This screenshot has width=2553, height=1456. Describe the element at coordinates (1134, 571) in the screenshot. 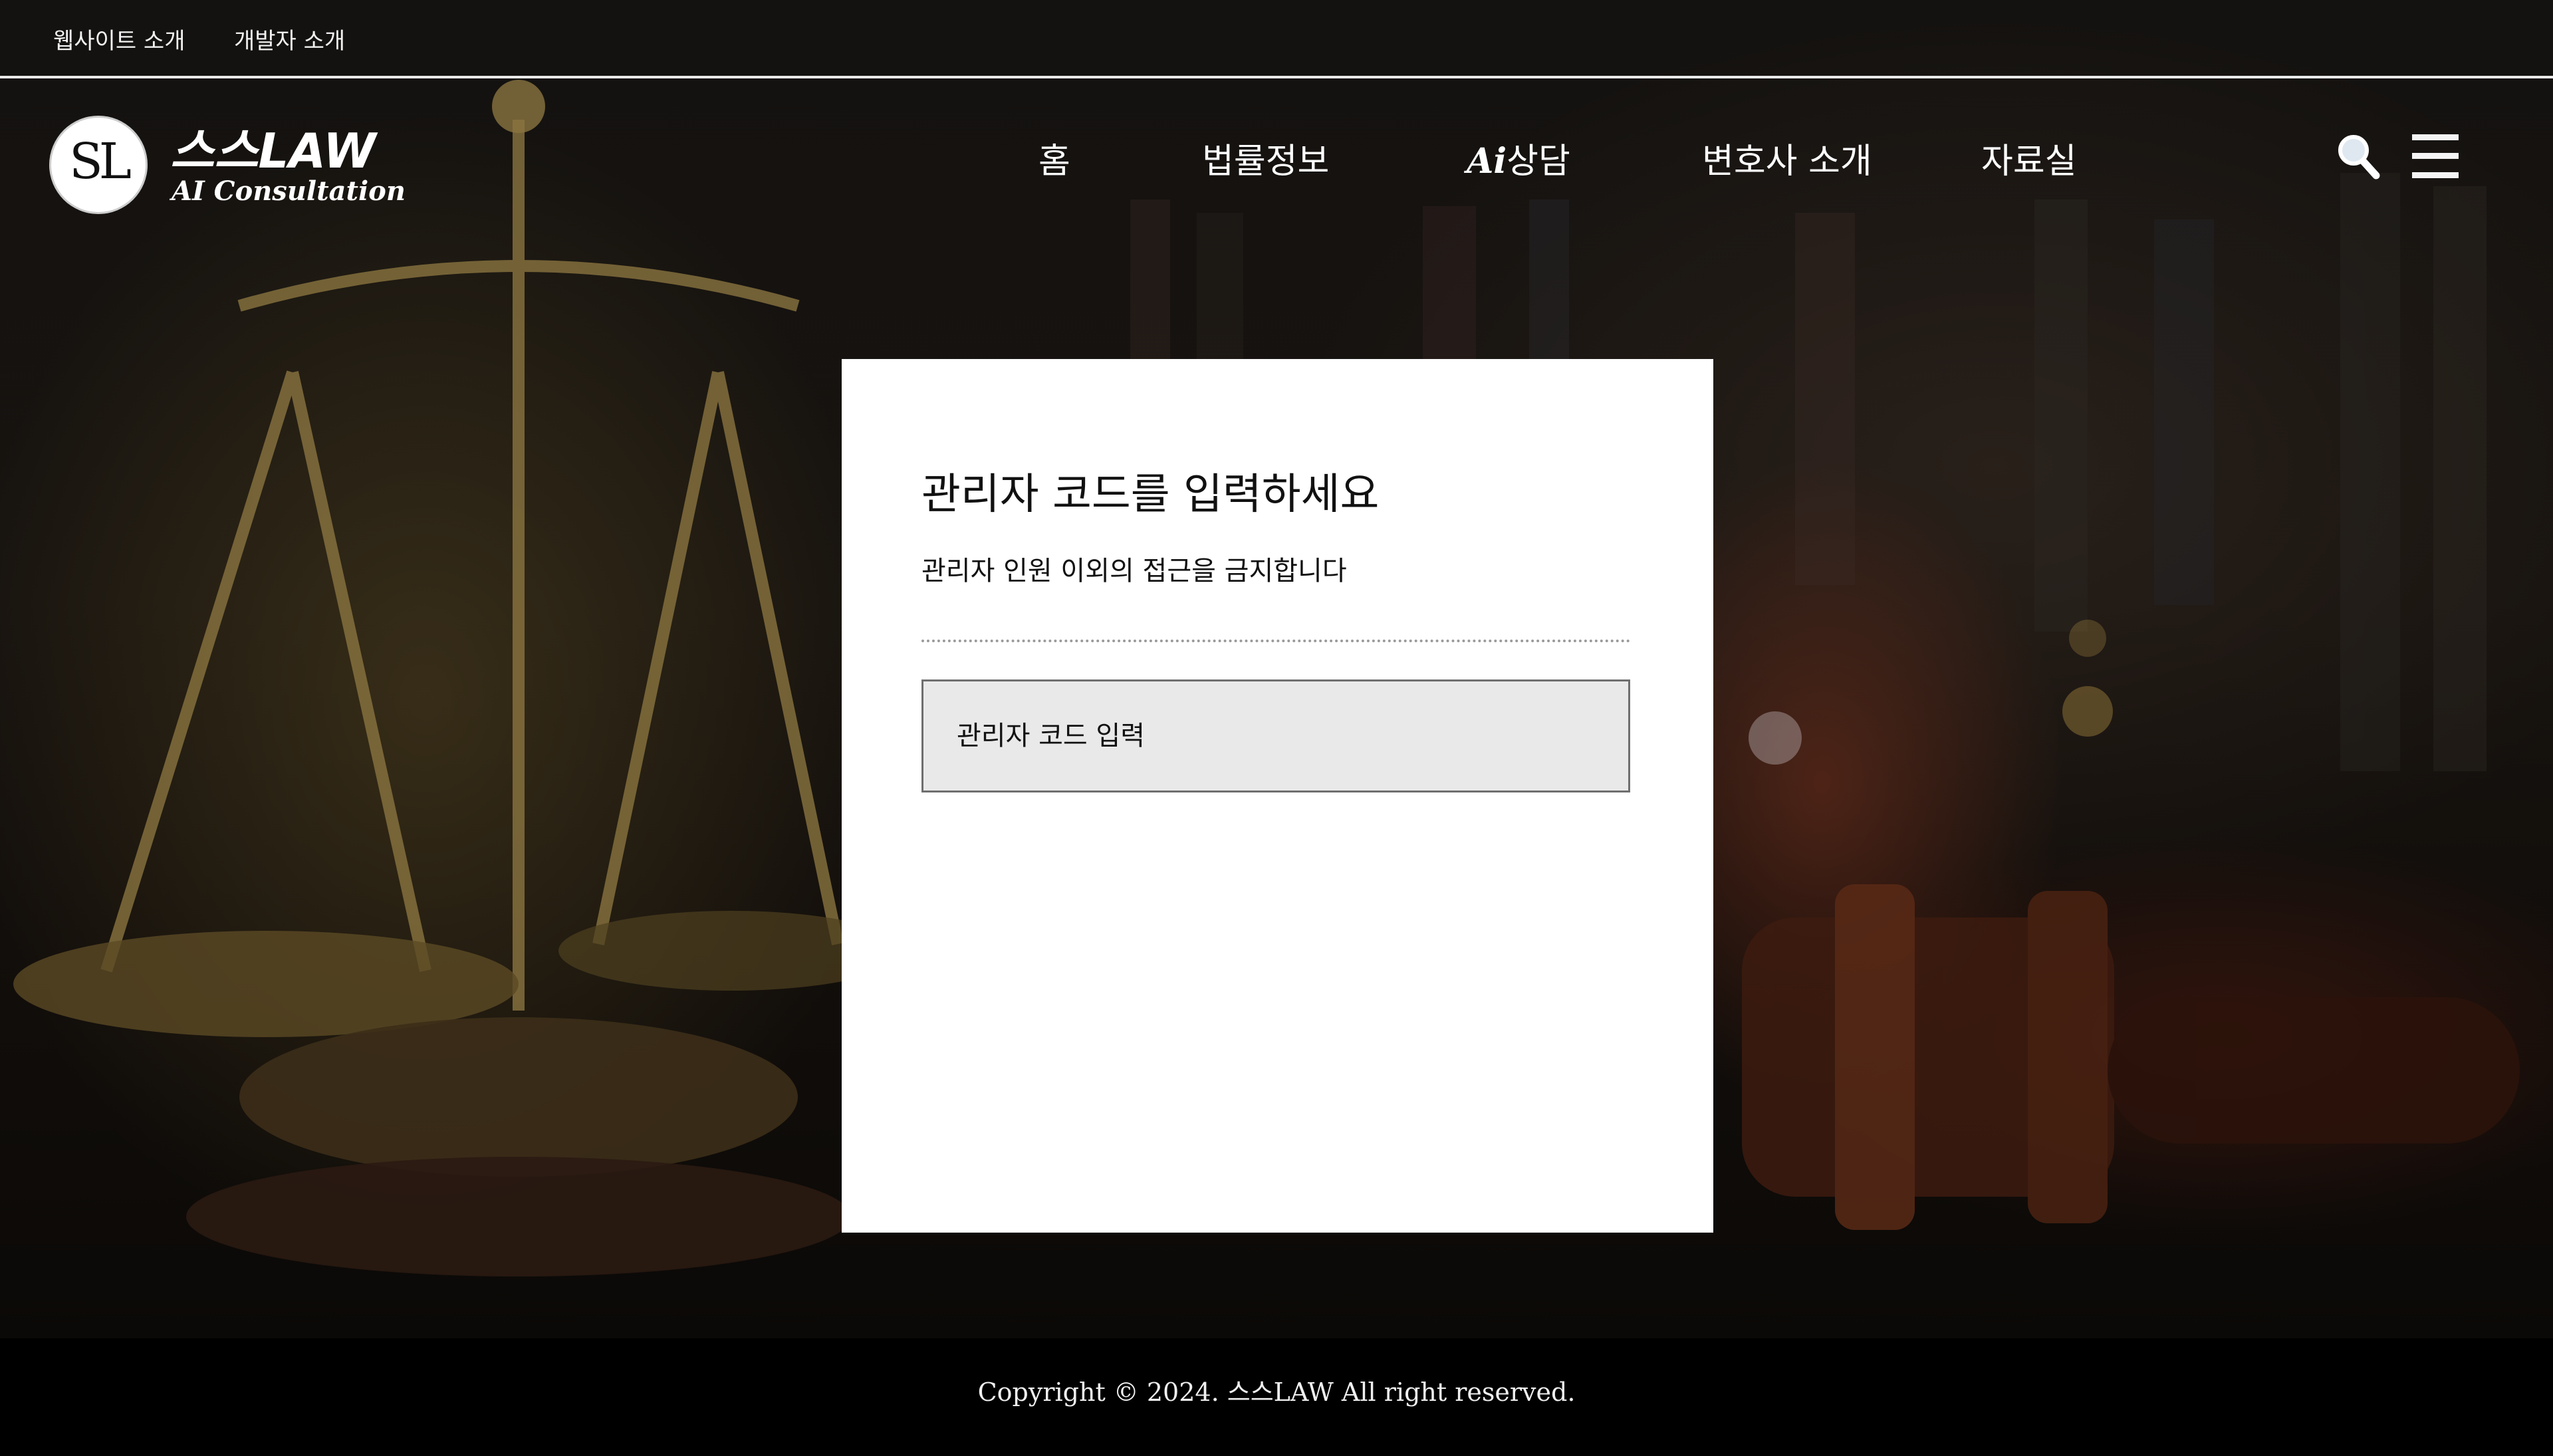

I see `panel-description: 관리자 인원 이외의 접근을 금지합니다` at that location.